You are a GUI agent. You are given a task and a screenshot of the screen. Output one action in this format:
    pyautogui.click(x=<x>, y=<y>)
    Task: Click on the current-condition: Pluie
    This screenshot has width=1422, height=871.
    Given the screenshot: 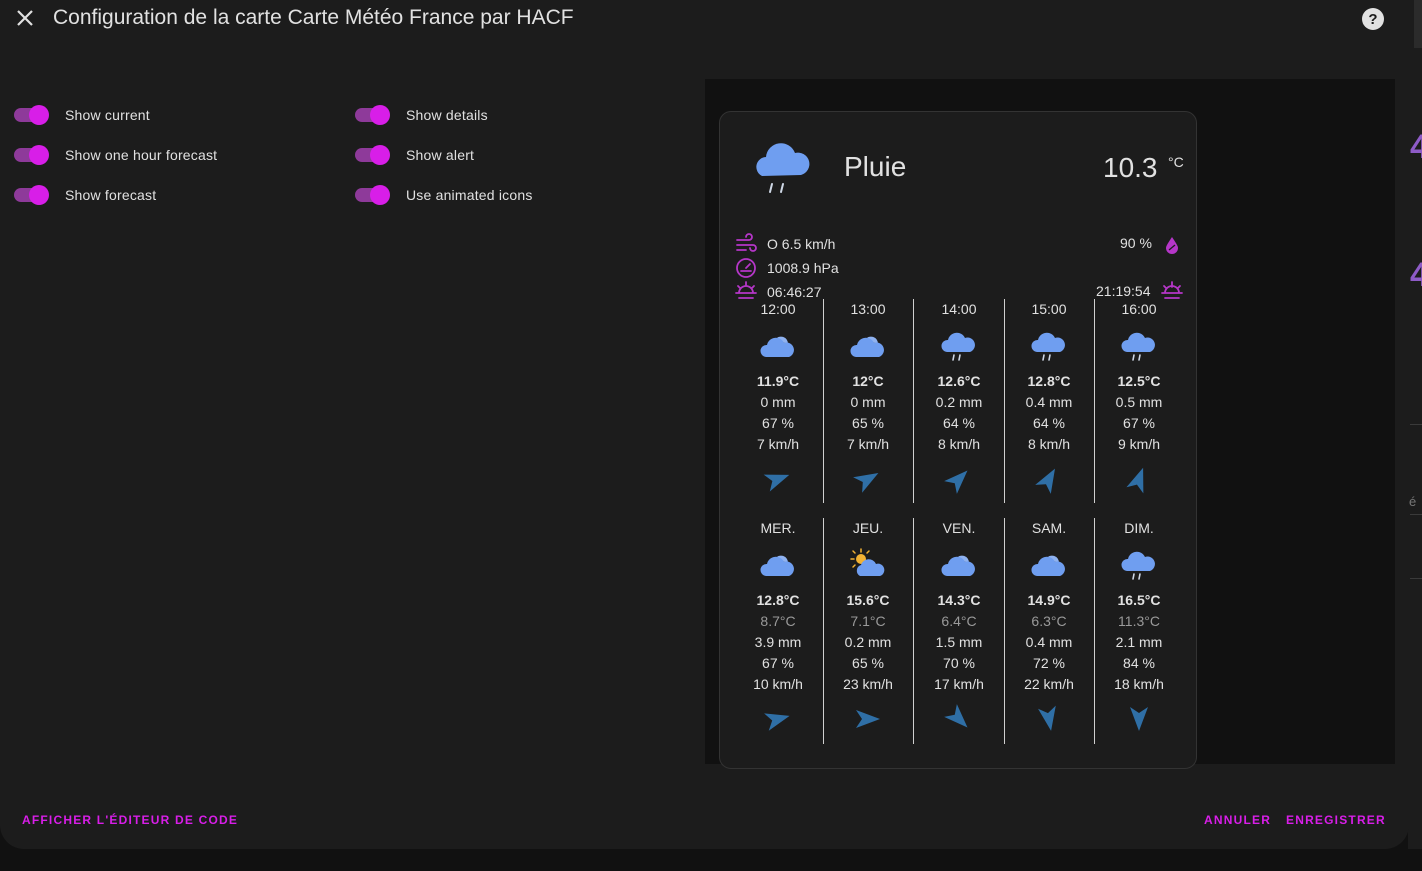 What is the action you would take?
    pyautogui.click(x=875, y=166)
    